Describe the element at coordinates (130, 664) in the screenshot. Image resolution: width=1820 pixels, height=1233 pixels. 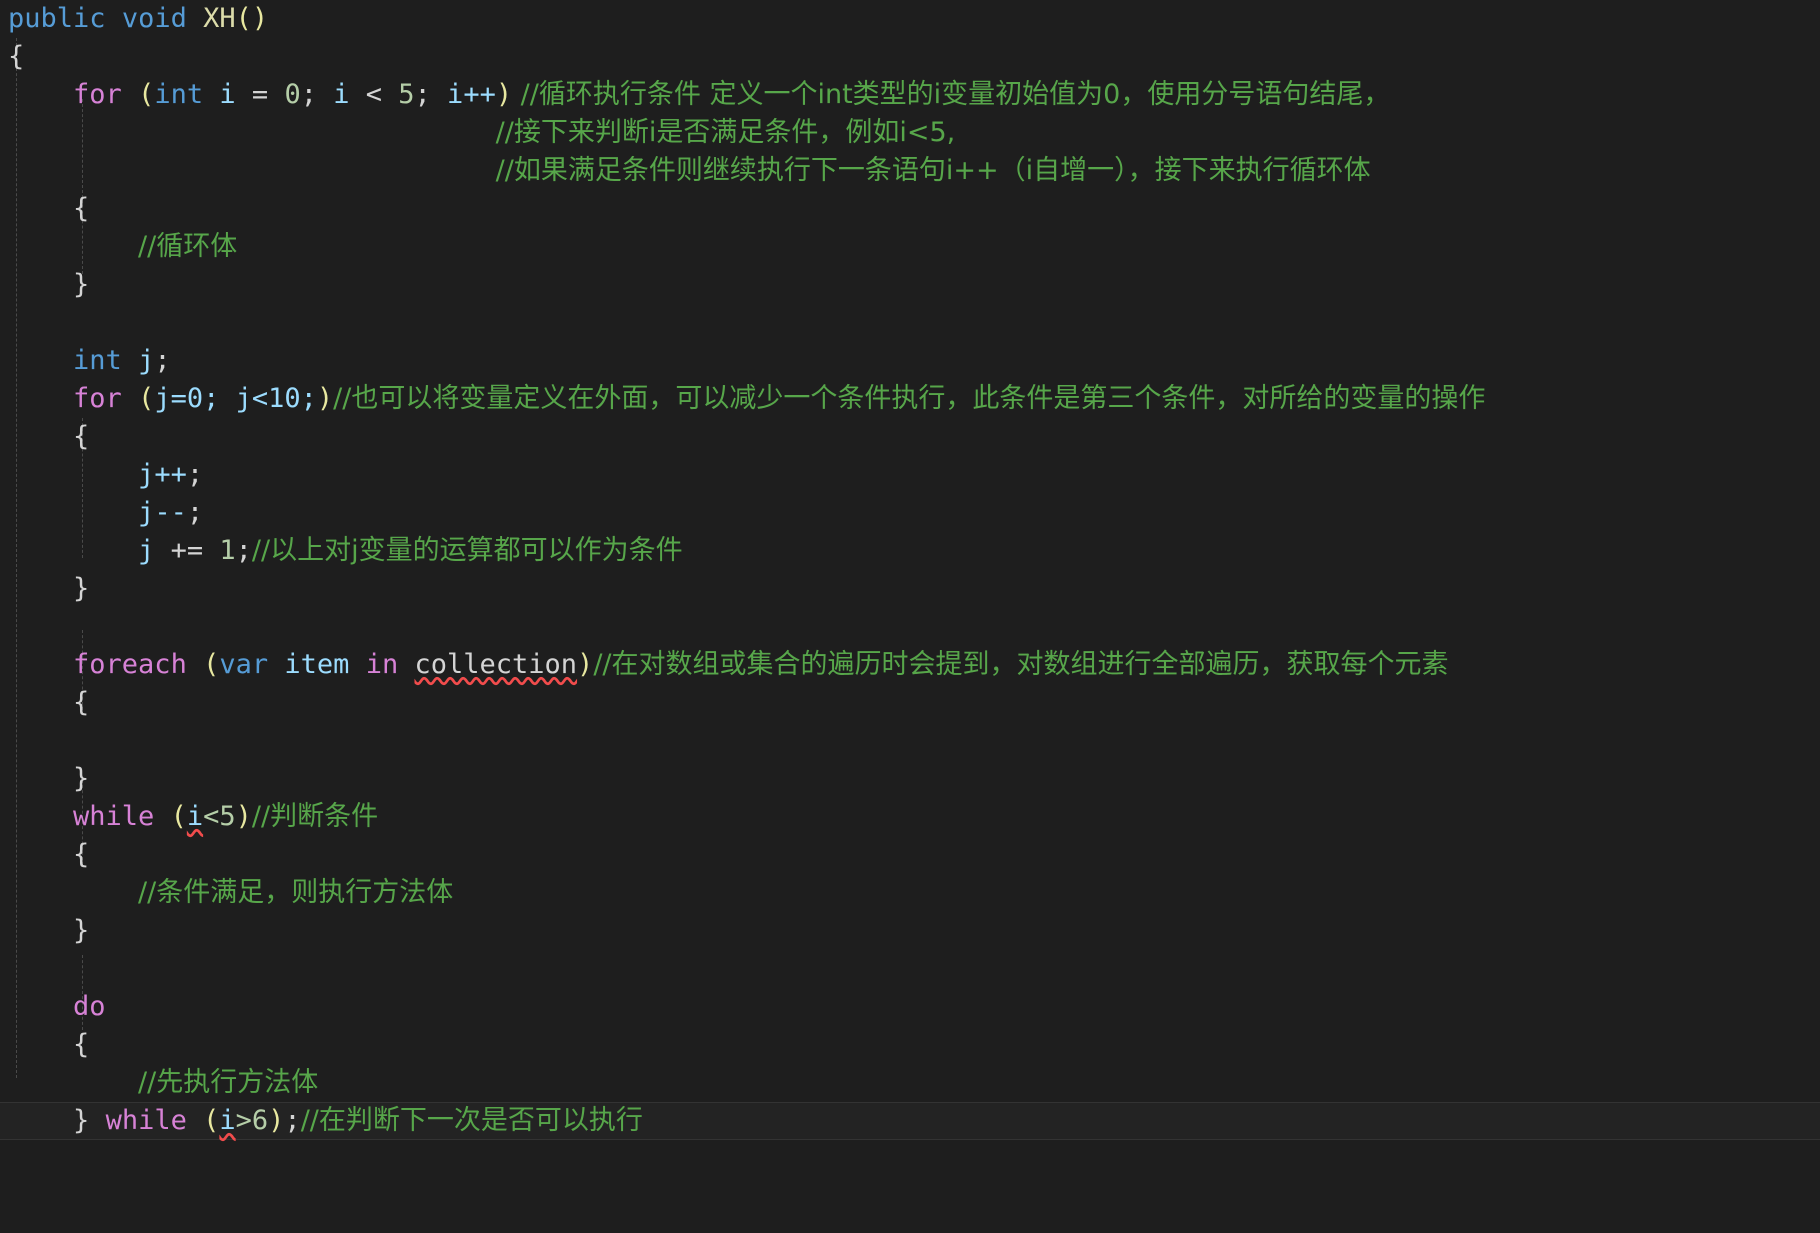
I see `keyword-foreach: foreach` at that location.